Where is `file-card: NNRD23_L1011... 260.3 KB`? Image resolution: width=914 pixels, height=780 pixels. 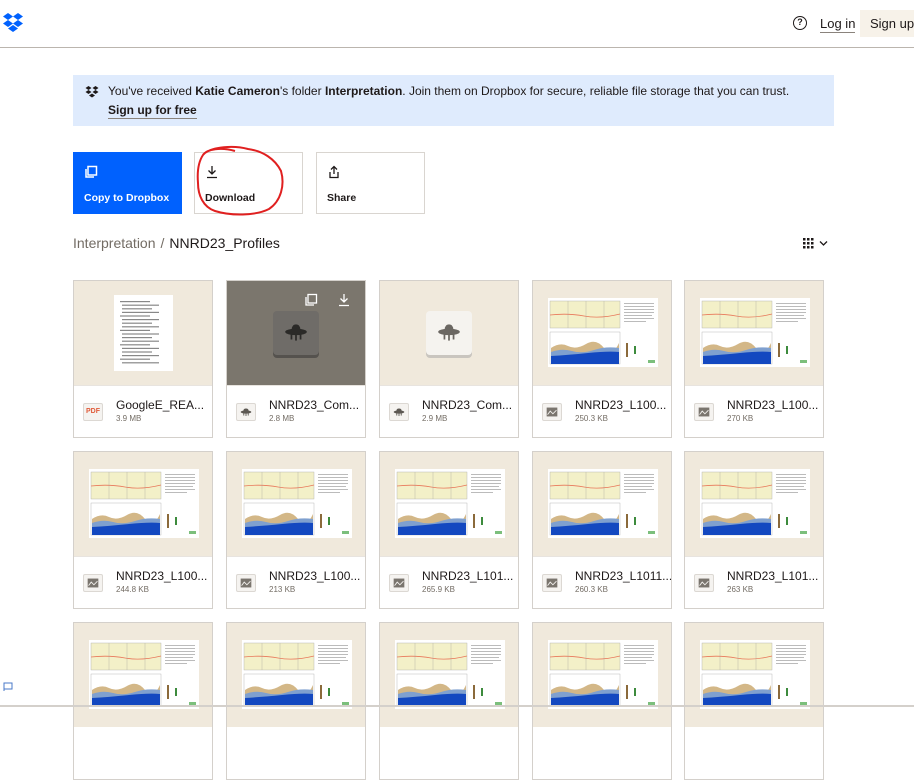 file-card: NNRD23_L1011... 260.3 KB is located at coordinates (602, 530).